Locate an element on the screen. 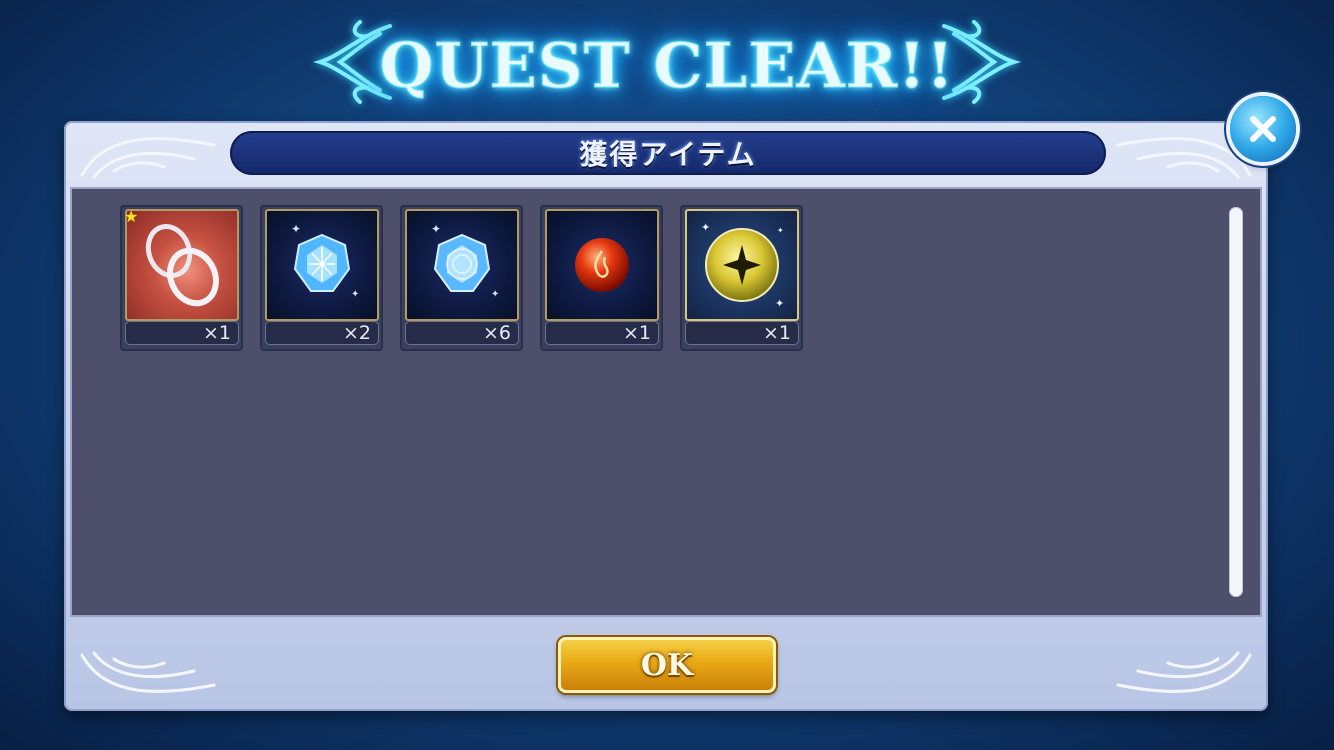  quest-clear-title: QUEST CLEAR!! is located at coordinates (667, 66).